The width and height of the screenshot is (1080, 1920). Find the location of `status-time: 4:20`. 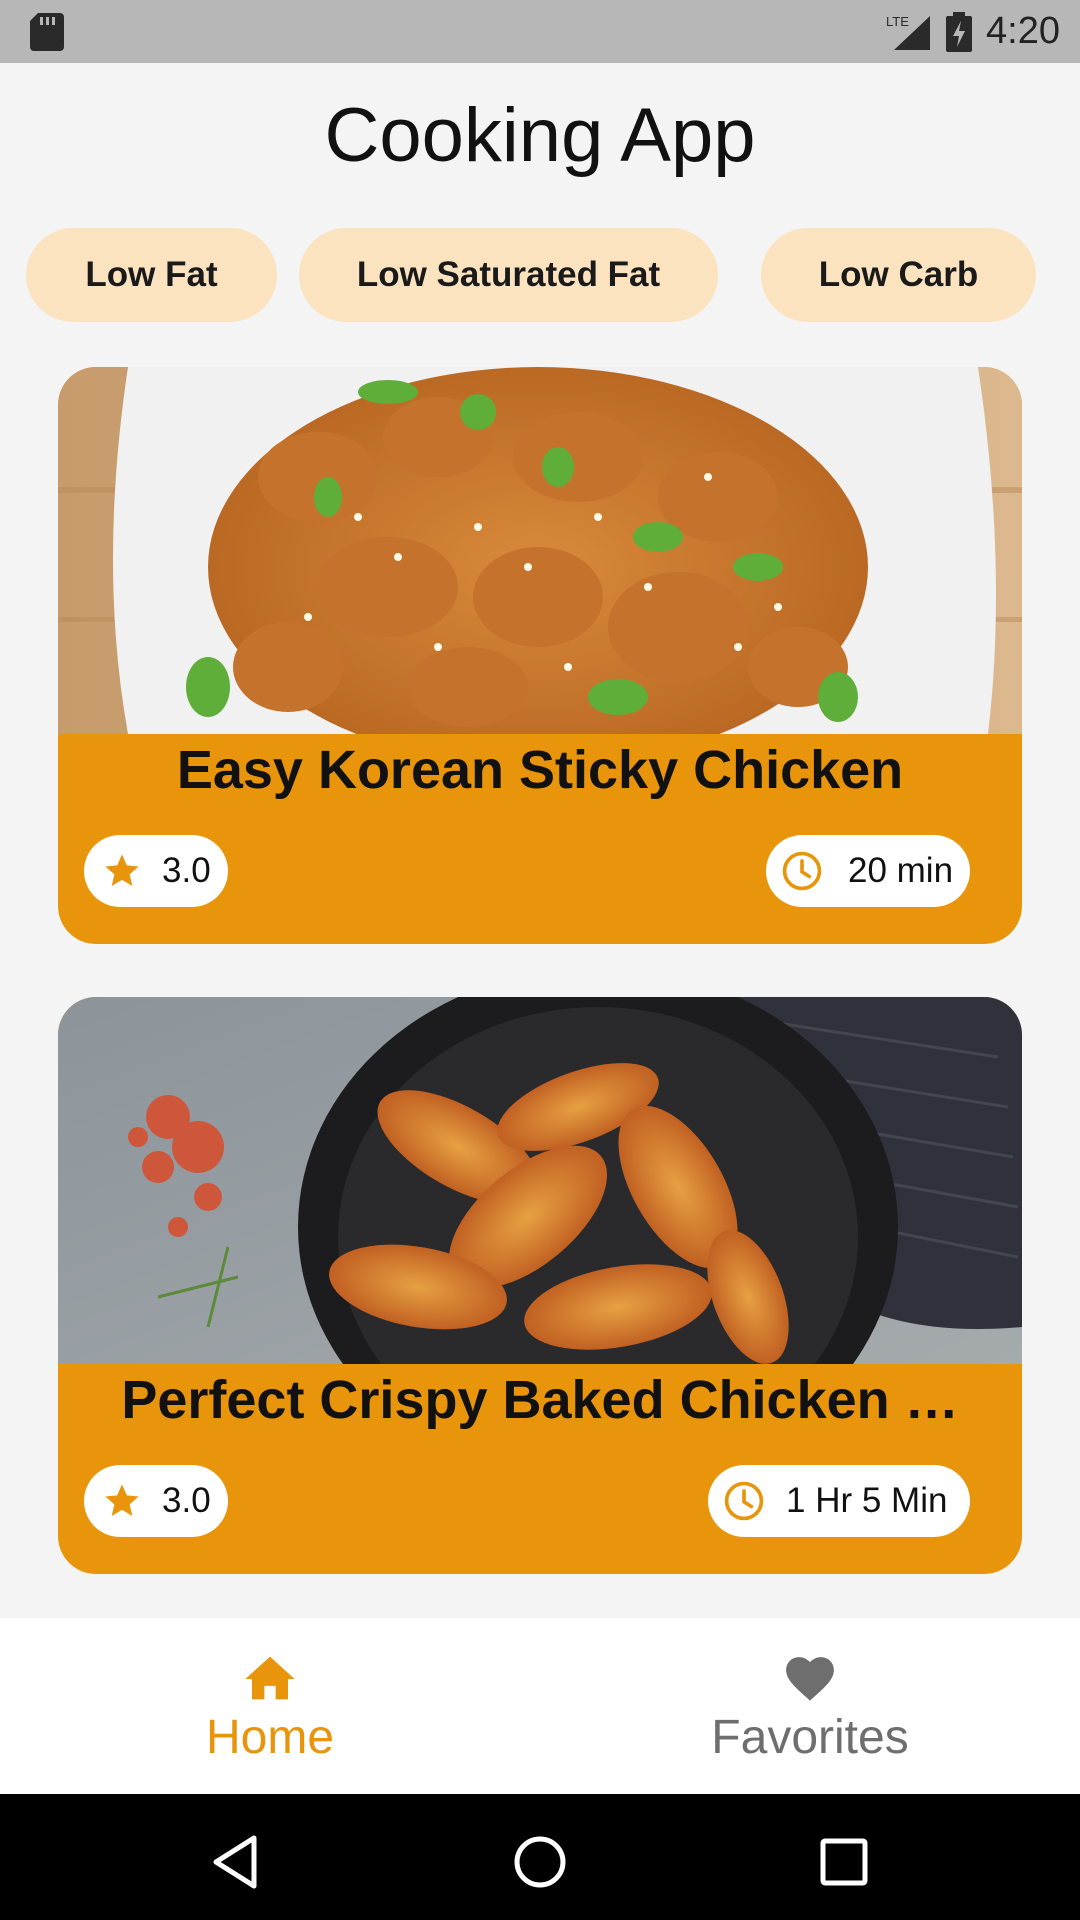

status-time: 4:20 is located at coordinates (1023, 31).